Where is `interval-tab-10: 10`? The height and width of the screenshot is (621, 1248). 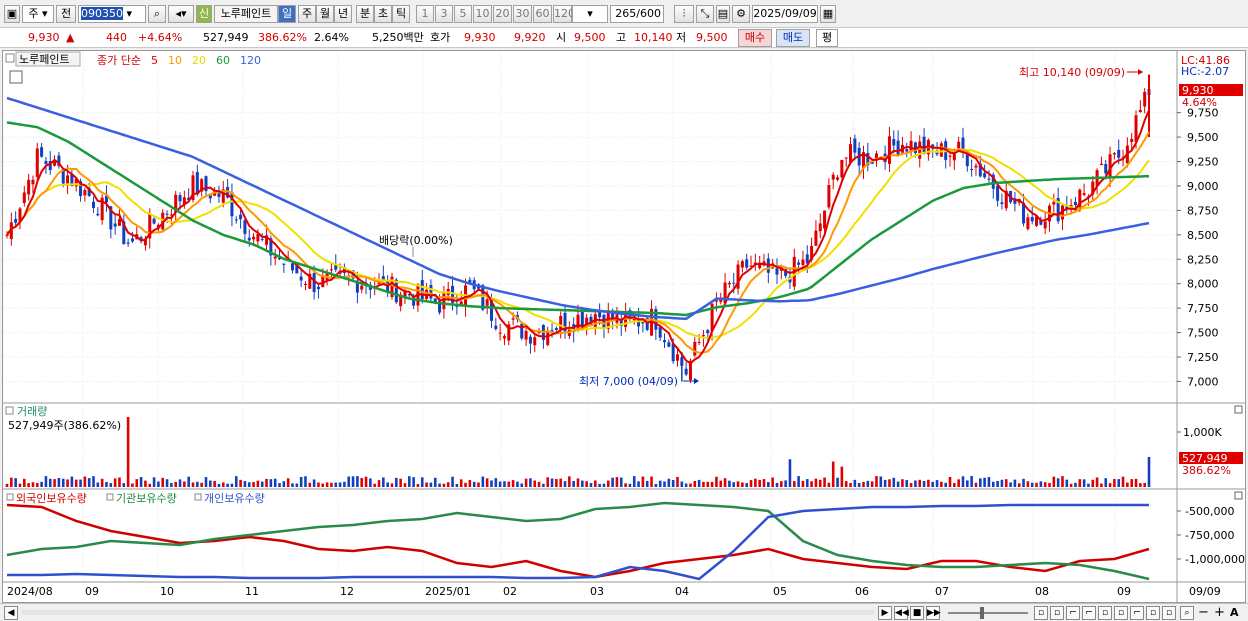 interval-tab-10: 10 is located at coordinates (482, 14).